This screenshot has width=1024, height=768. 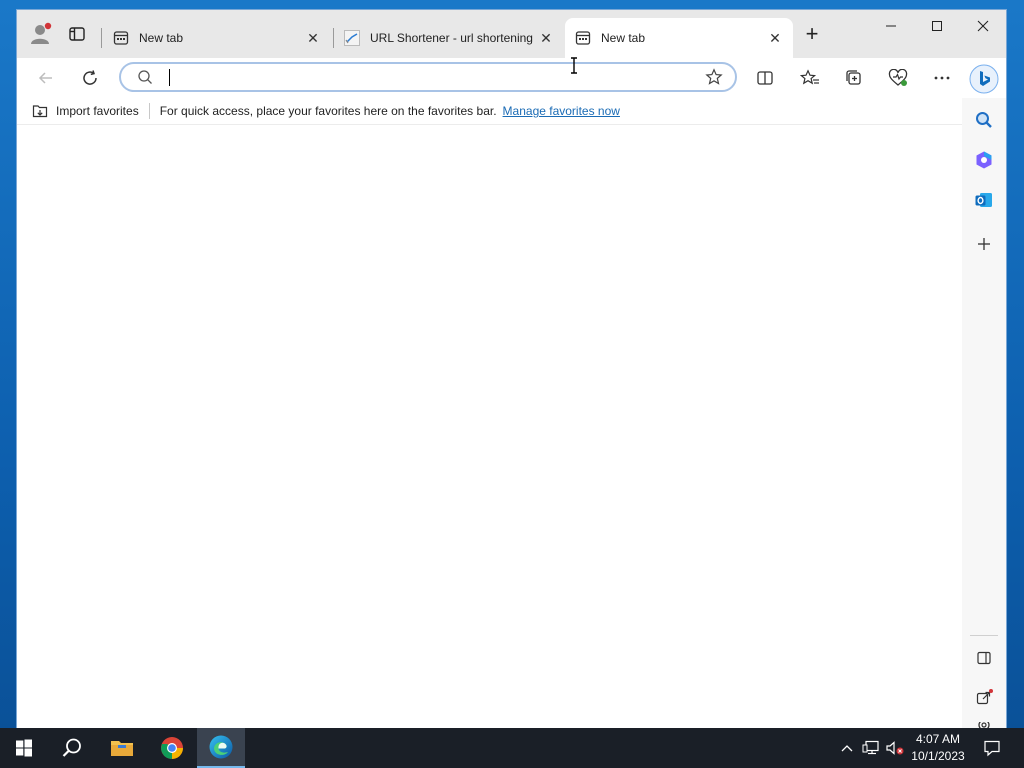 What do you see at coordinates (714, 79) in the screenshot?
I see `favorite-star-icon` at bounding box center [714, 79].